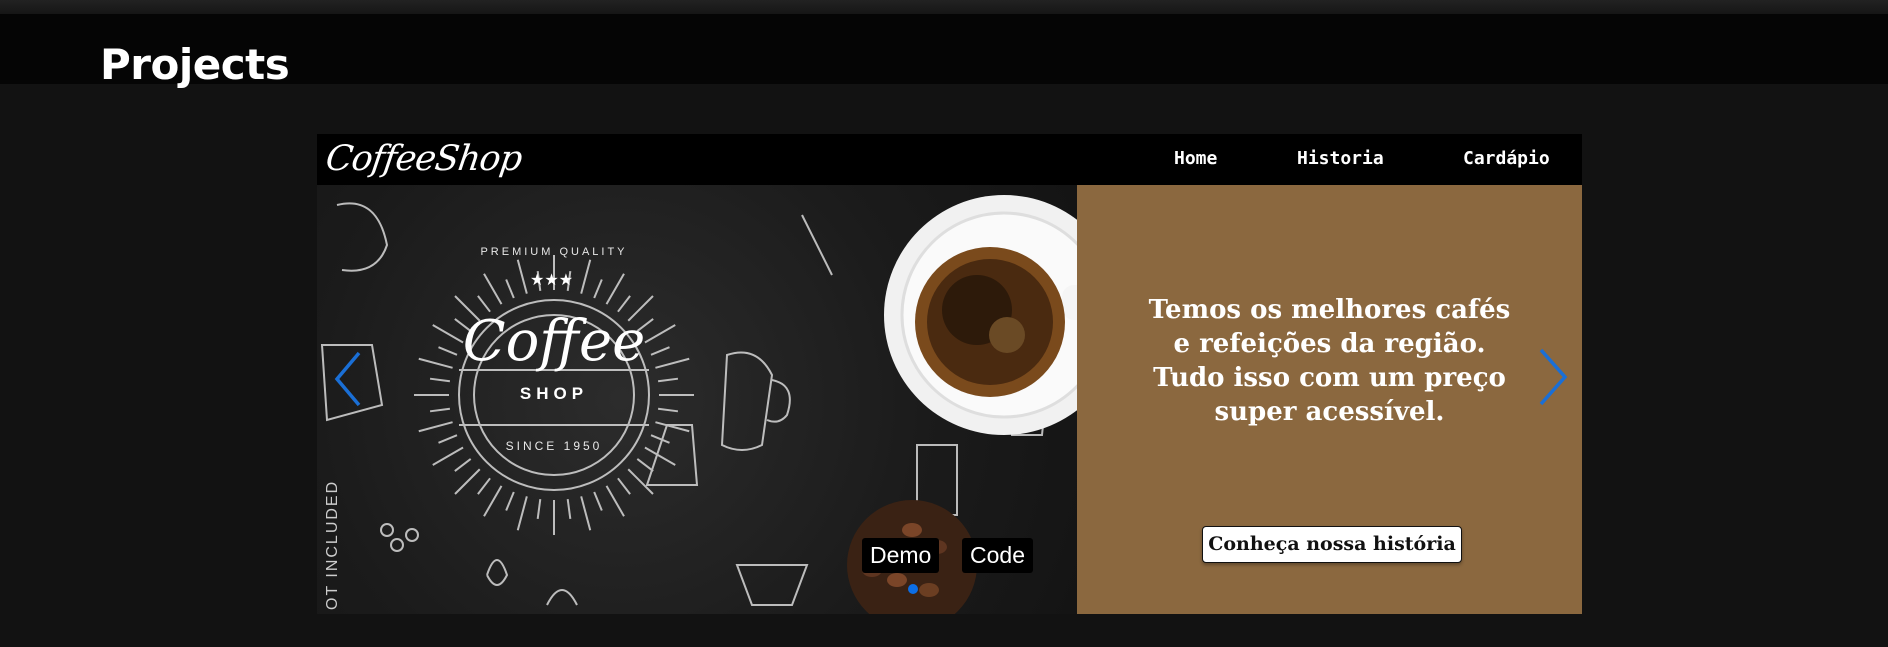 The height and width of the screenshot is (647, 1888). Describe the element at coordinates (944, 7) in the screenshot. I see `top-strip` at that location.